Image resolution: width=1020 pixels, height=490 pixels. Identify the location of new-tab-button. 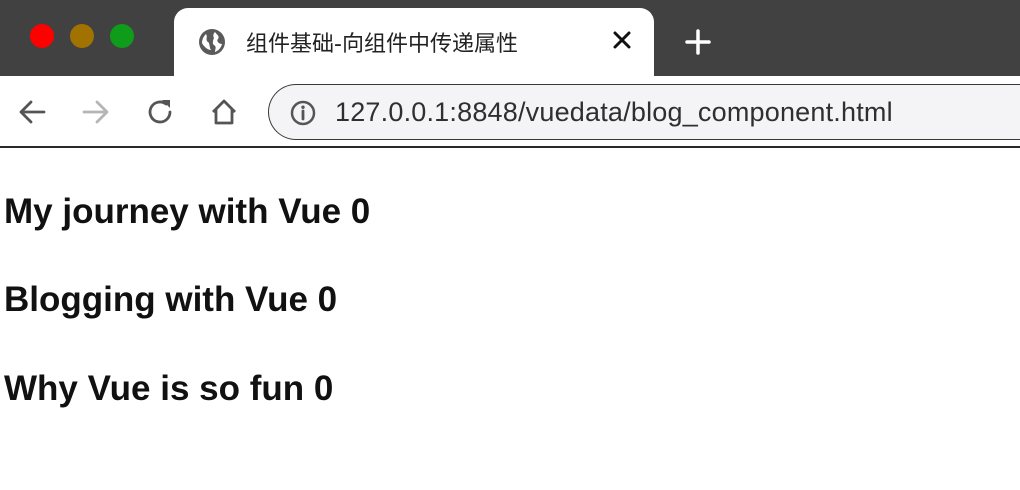
(698, 42).